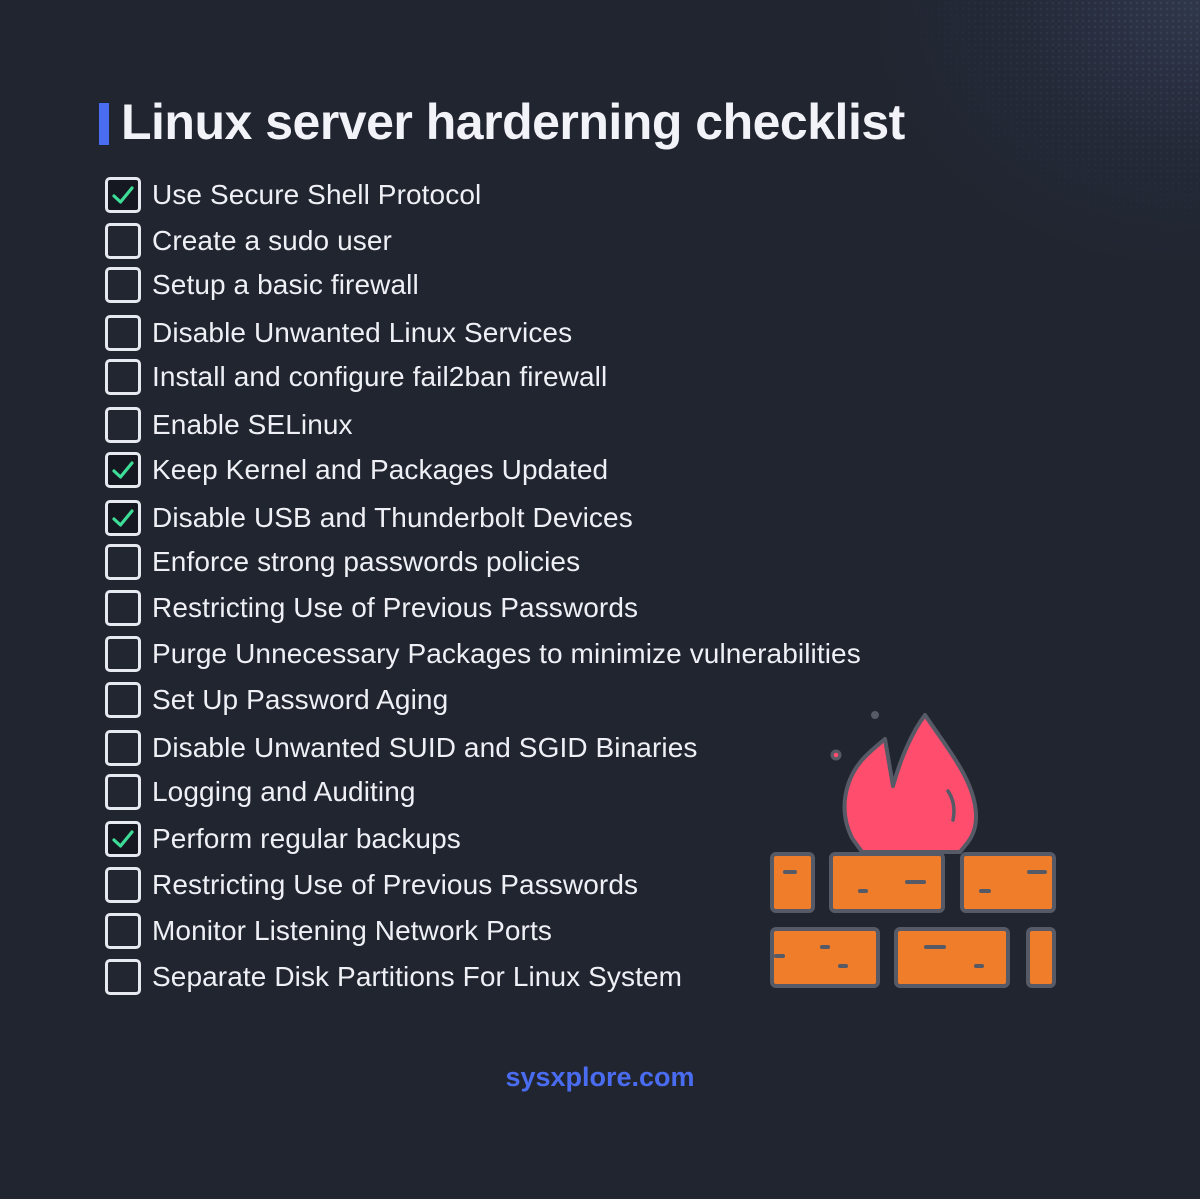 The width and height of the screenshot is (1200, 1199). I want to click on background-glow, so click(1040, 130).